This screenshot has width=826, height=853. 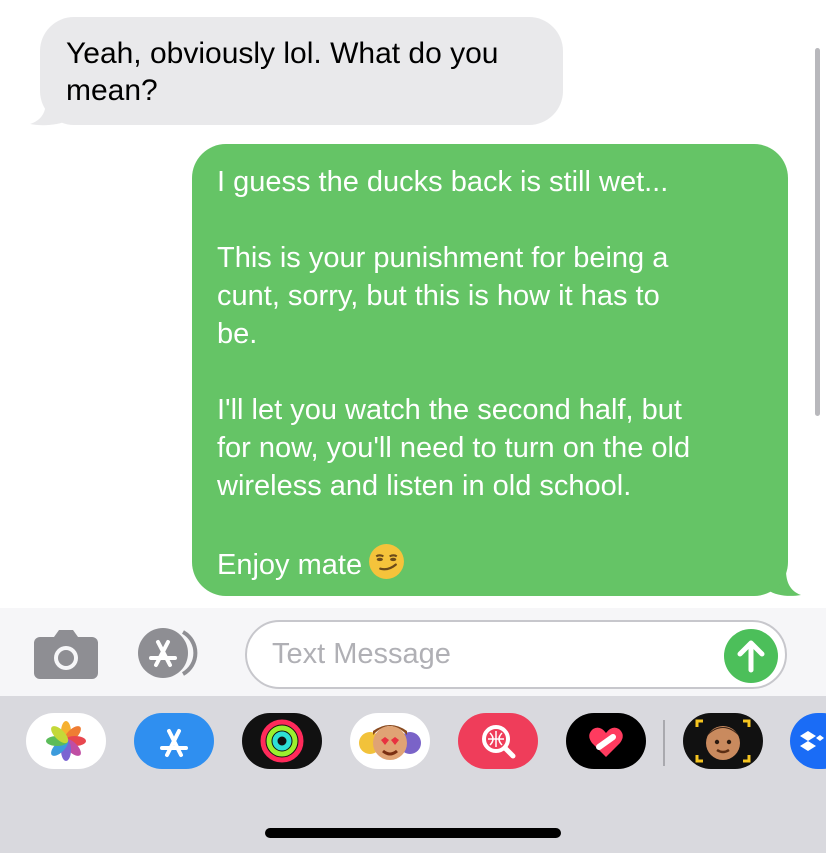 I want to click on activity-icon, so click(x=282, y=741).